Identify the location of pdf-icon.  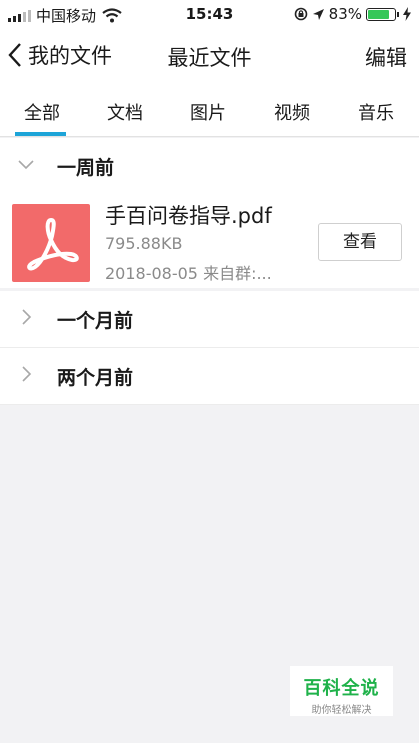
(51, 243).